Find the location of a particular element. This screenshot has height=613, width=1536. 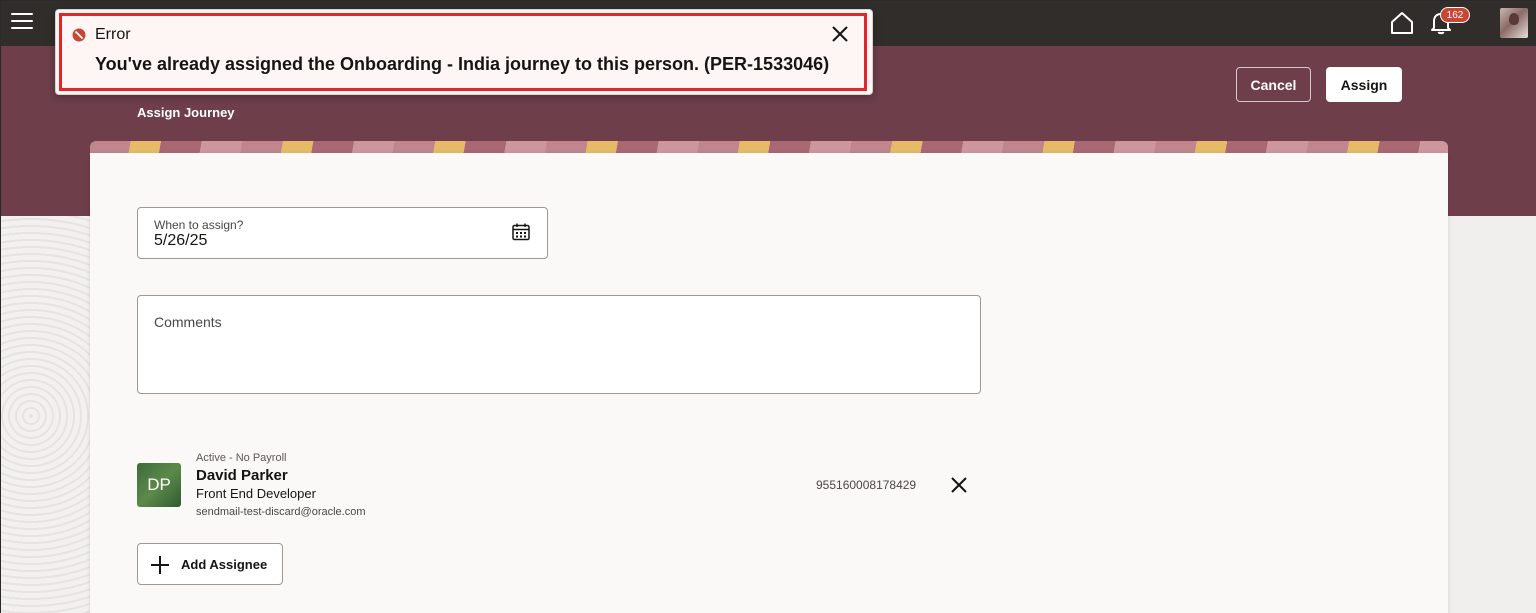

error-icon is located at coordinates (79, 35).